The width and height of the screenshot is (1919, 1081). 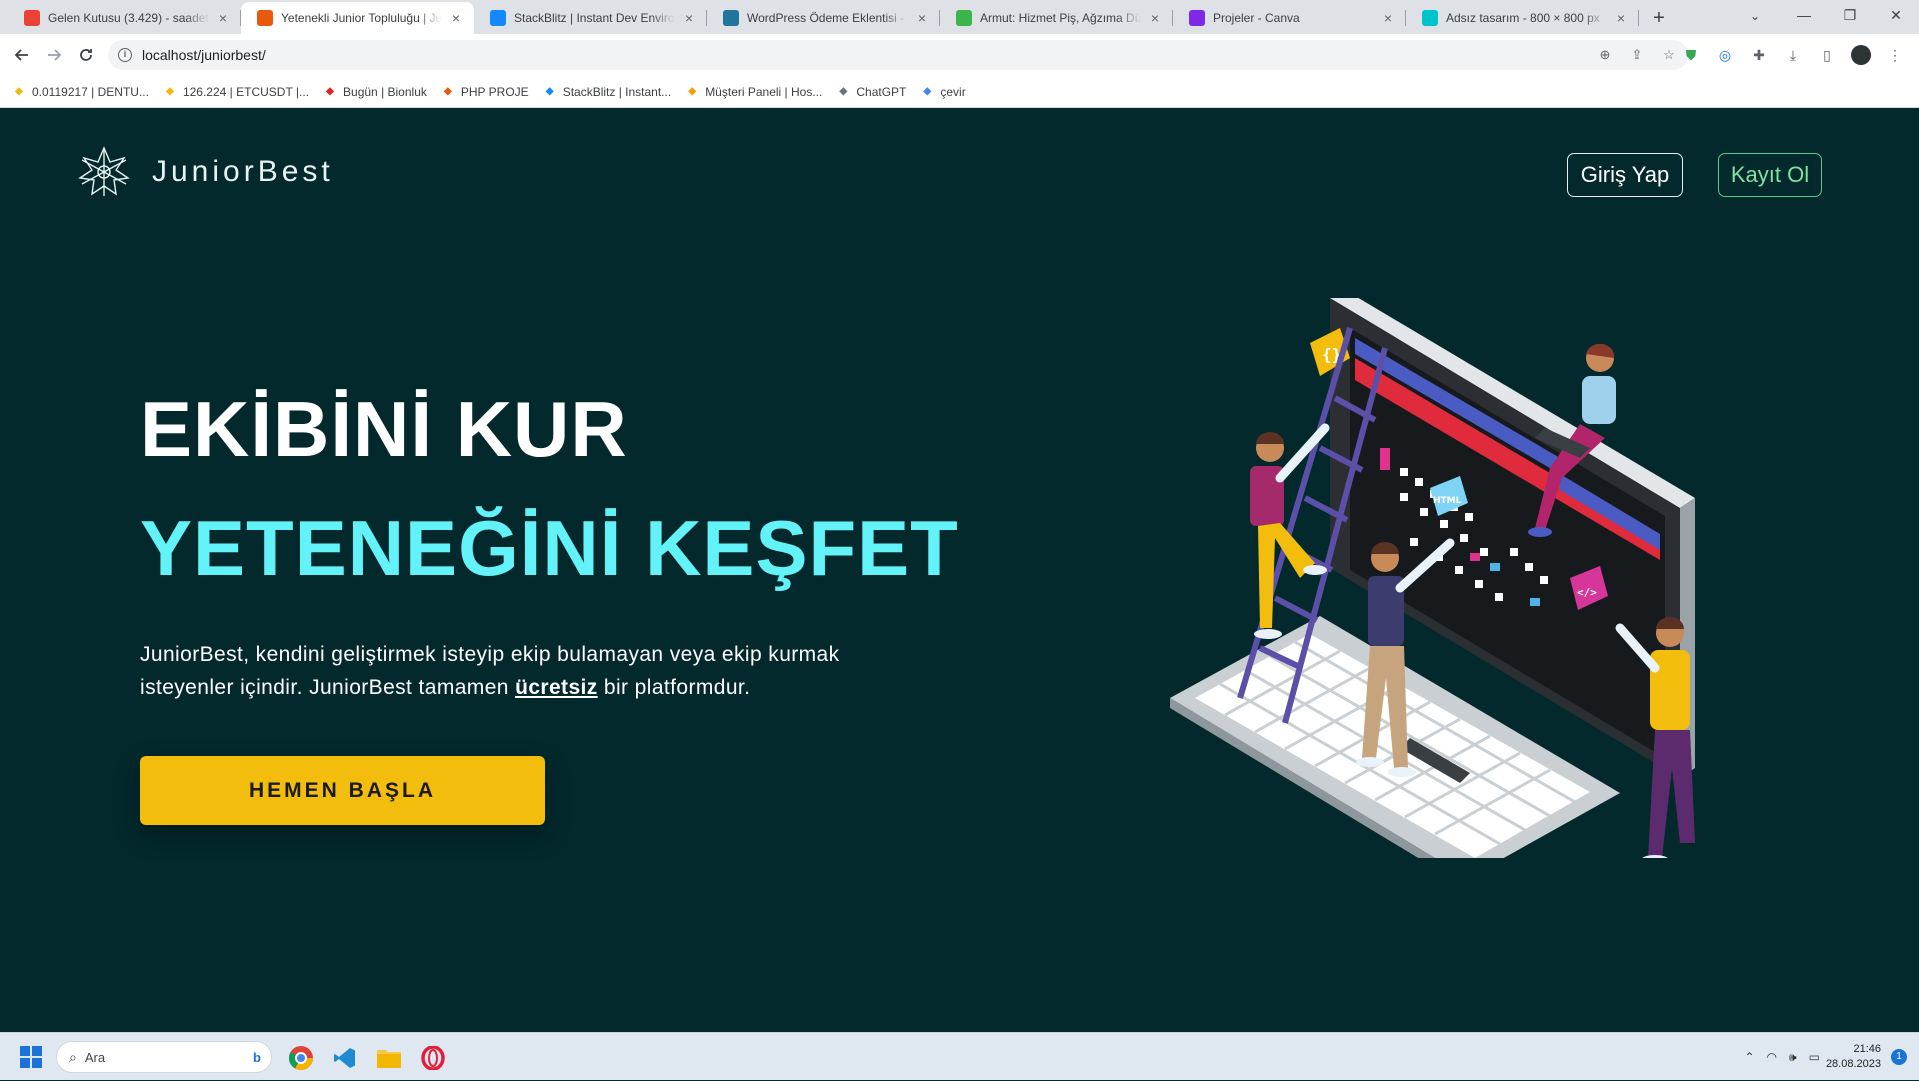 I want to click on bookmark-item: ◆ çevir, so click(x=943, y=91).